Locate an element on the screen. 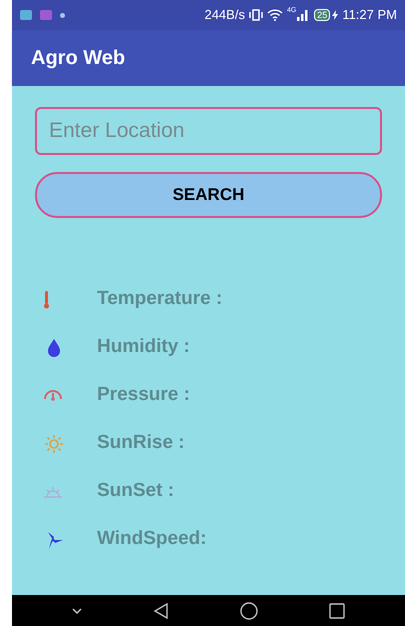 The image size is (405, 626). clock: 11:27 PM is located at coordinates (369, 15).